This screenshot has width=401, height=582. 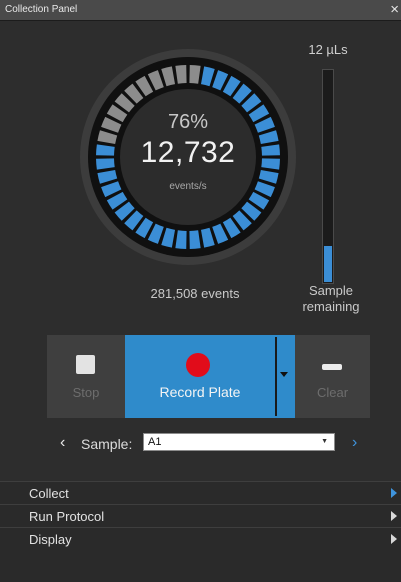 What do you see at coordinates (332, 376) in the screenshot?
I see `clear-button: Clear` at bounding box center [332, 376].